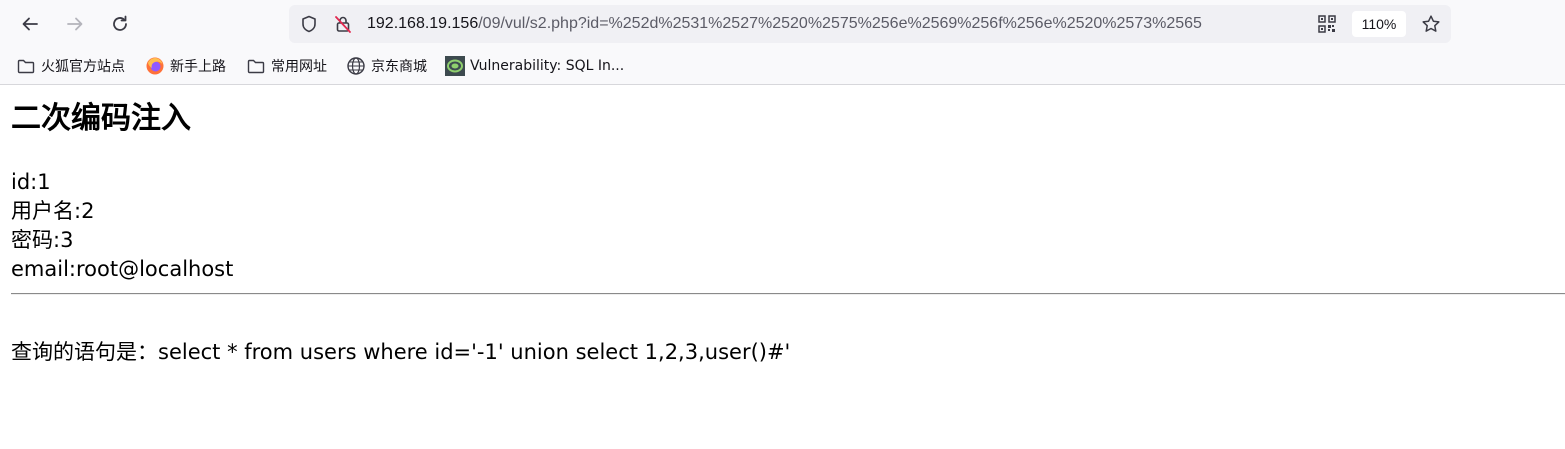 Image resolution: width=1565 pixels, height=449 pixels. What do you see at coordinates (31, 182) in the screenshot?
I see `result-field-id: id:1` at bounding box center [31, 182].